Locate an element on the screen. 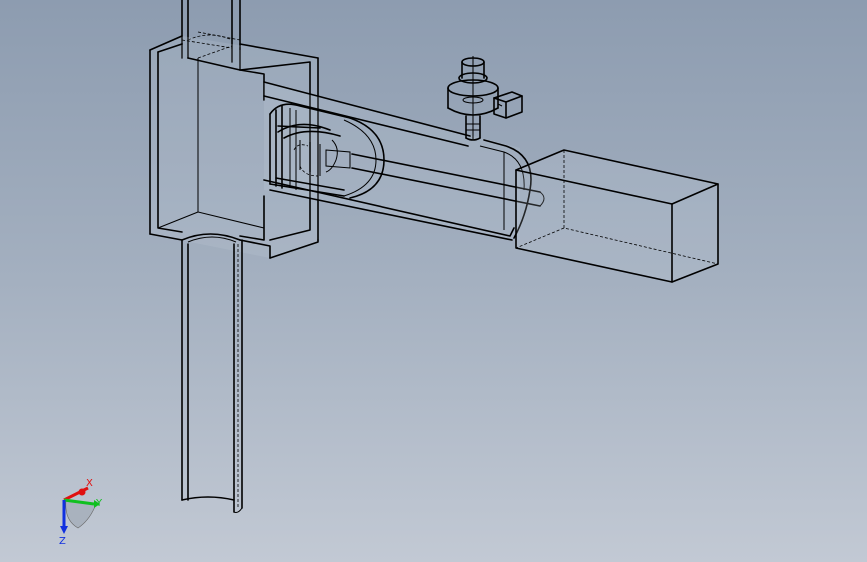 This screenshot has width=867, height=562. z-axis-label: Z is located at coordinates (62, 541).